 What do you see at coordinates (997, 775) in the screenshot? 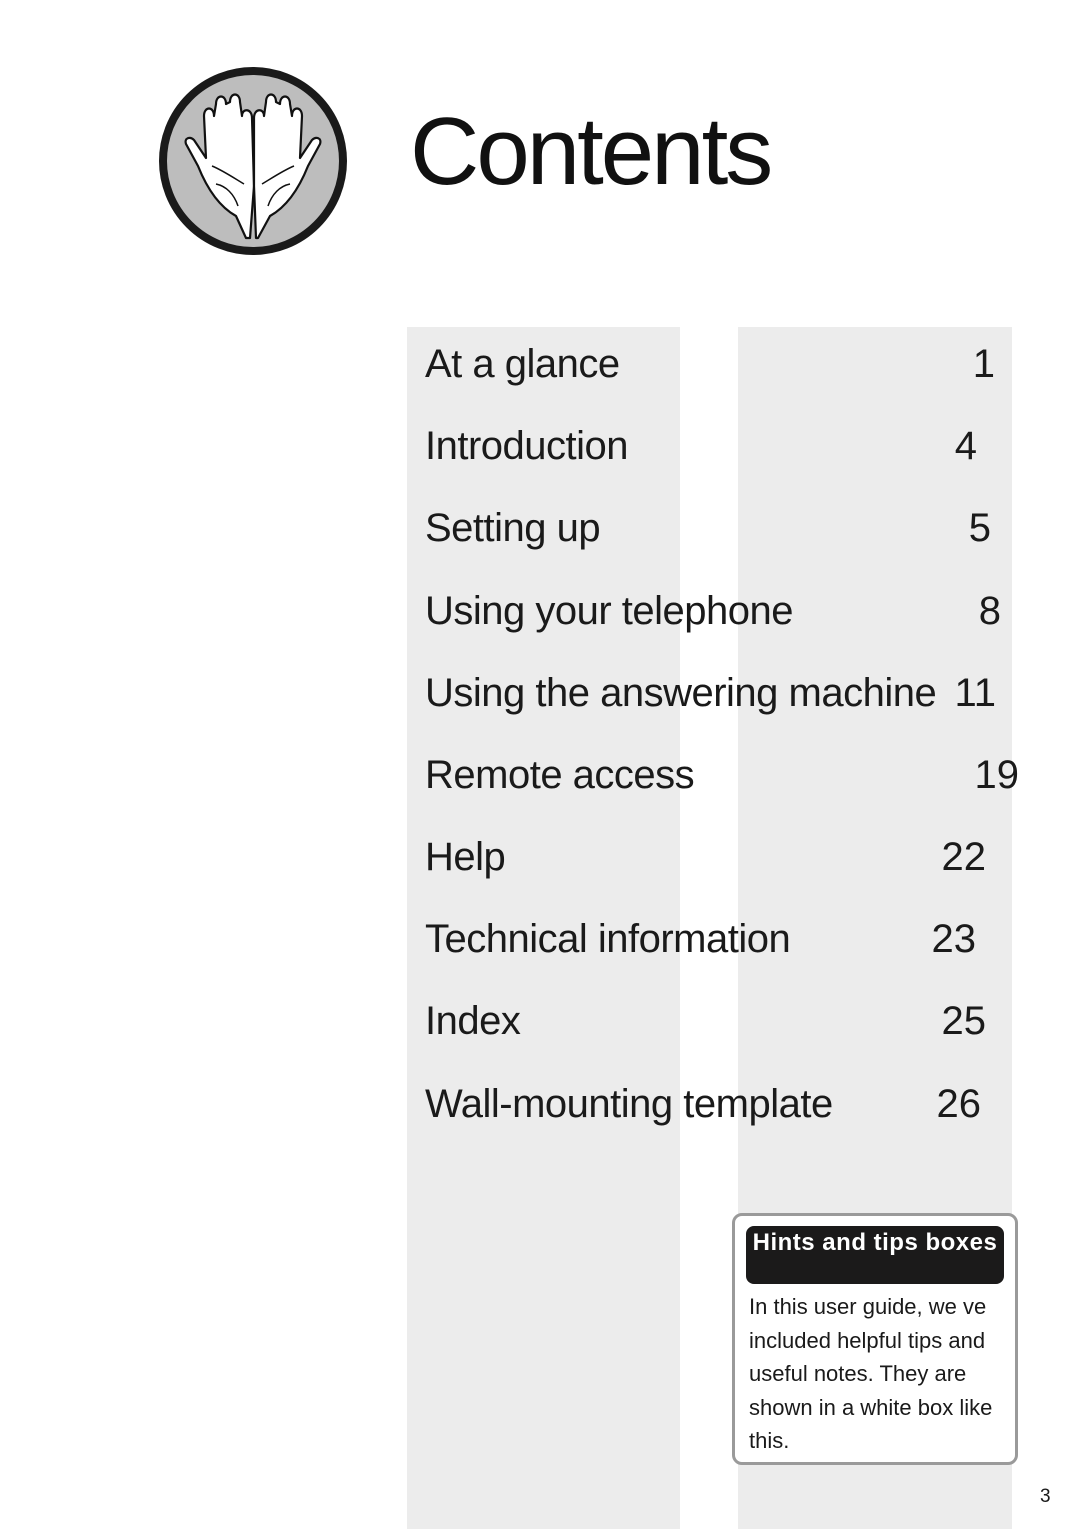
I see `toc-entry-page: 19` at bounding box center [997, 775].